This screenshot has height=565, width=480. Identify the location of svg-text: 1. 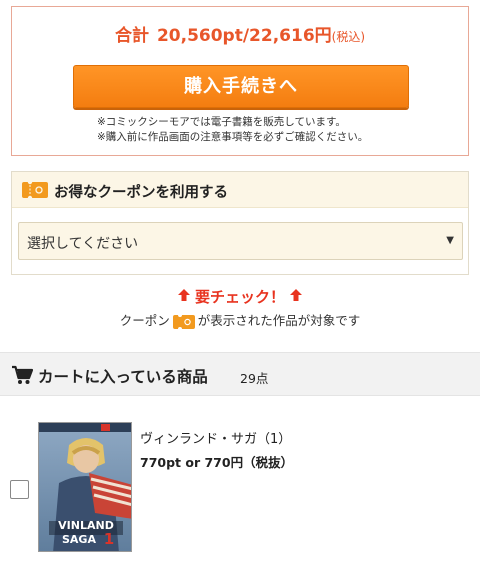
(109, 539).